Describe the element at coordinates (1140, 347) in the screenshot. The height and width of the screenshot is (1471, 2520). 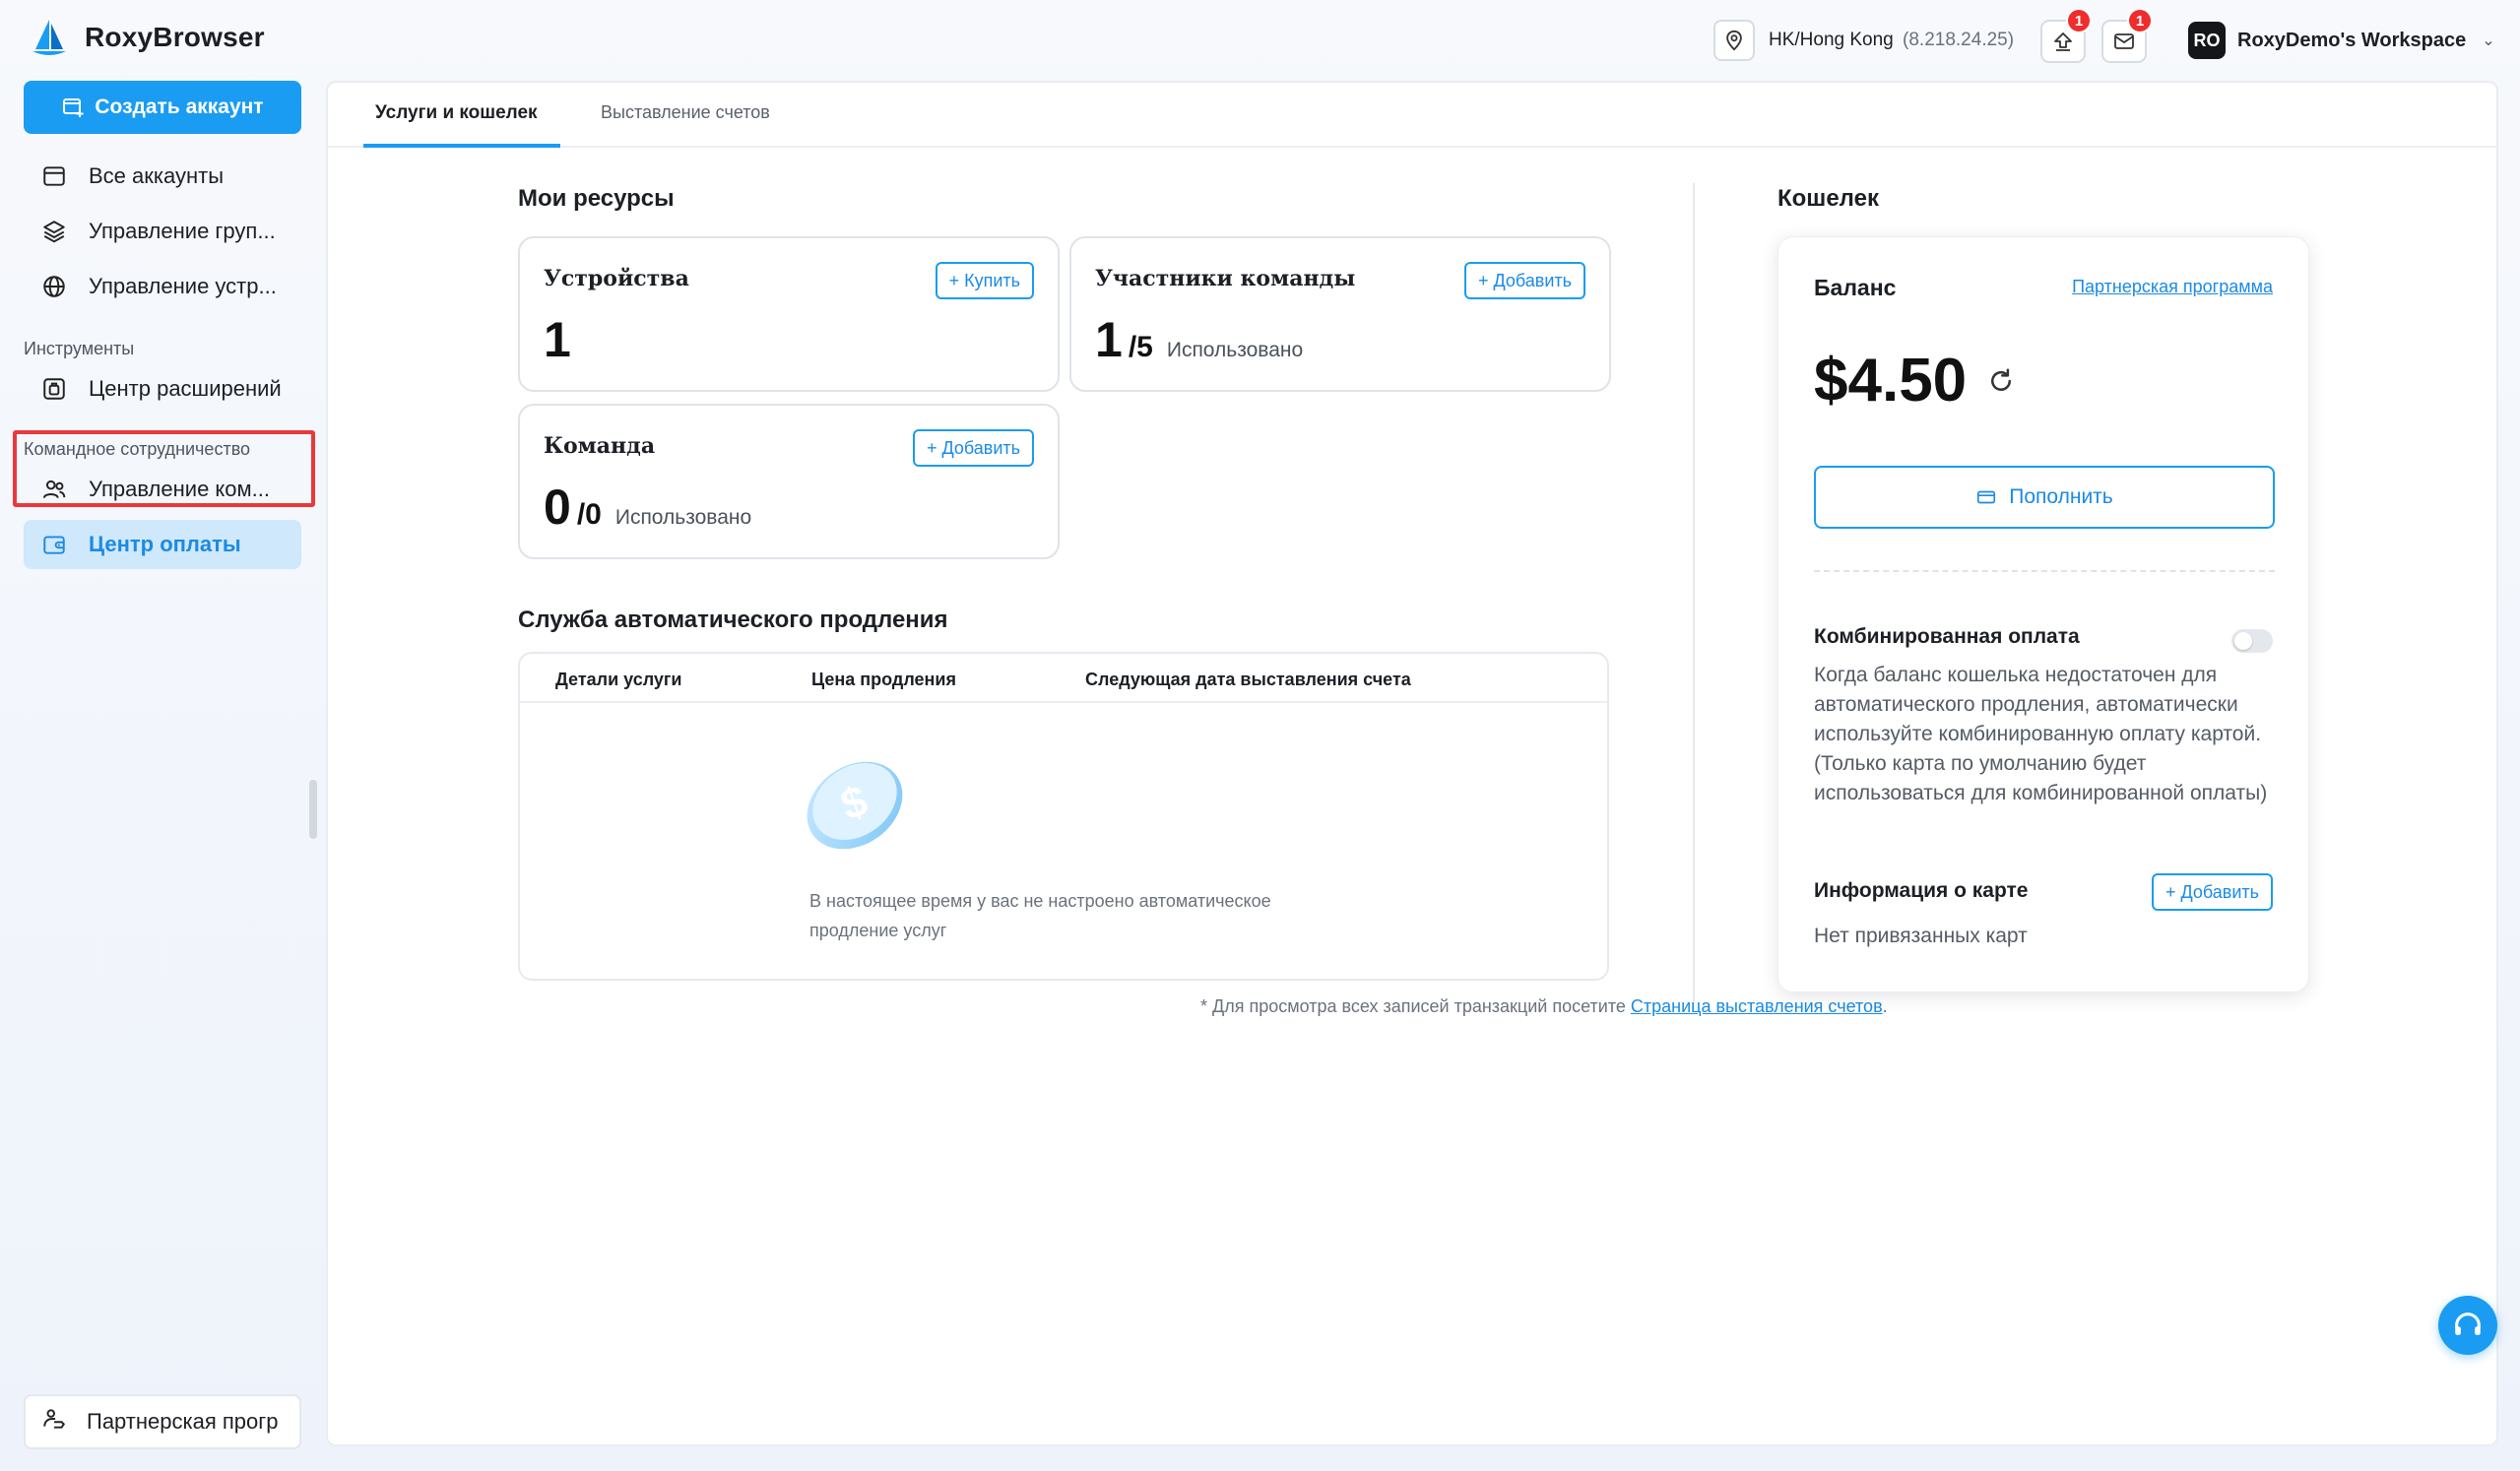
I see `members-total: /5` at that location.